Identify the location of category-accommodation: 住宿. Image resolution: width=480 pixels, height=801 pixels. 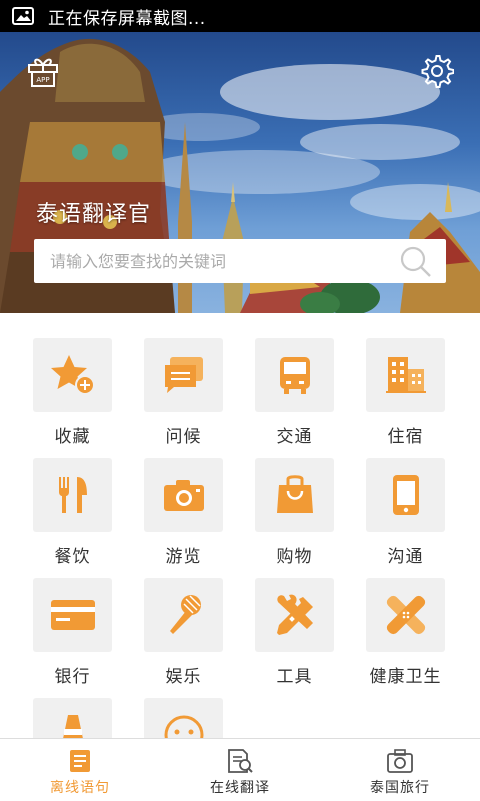
(405, 392).